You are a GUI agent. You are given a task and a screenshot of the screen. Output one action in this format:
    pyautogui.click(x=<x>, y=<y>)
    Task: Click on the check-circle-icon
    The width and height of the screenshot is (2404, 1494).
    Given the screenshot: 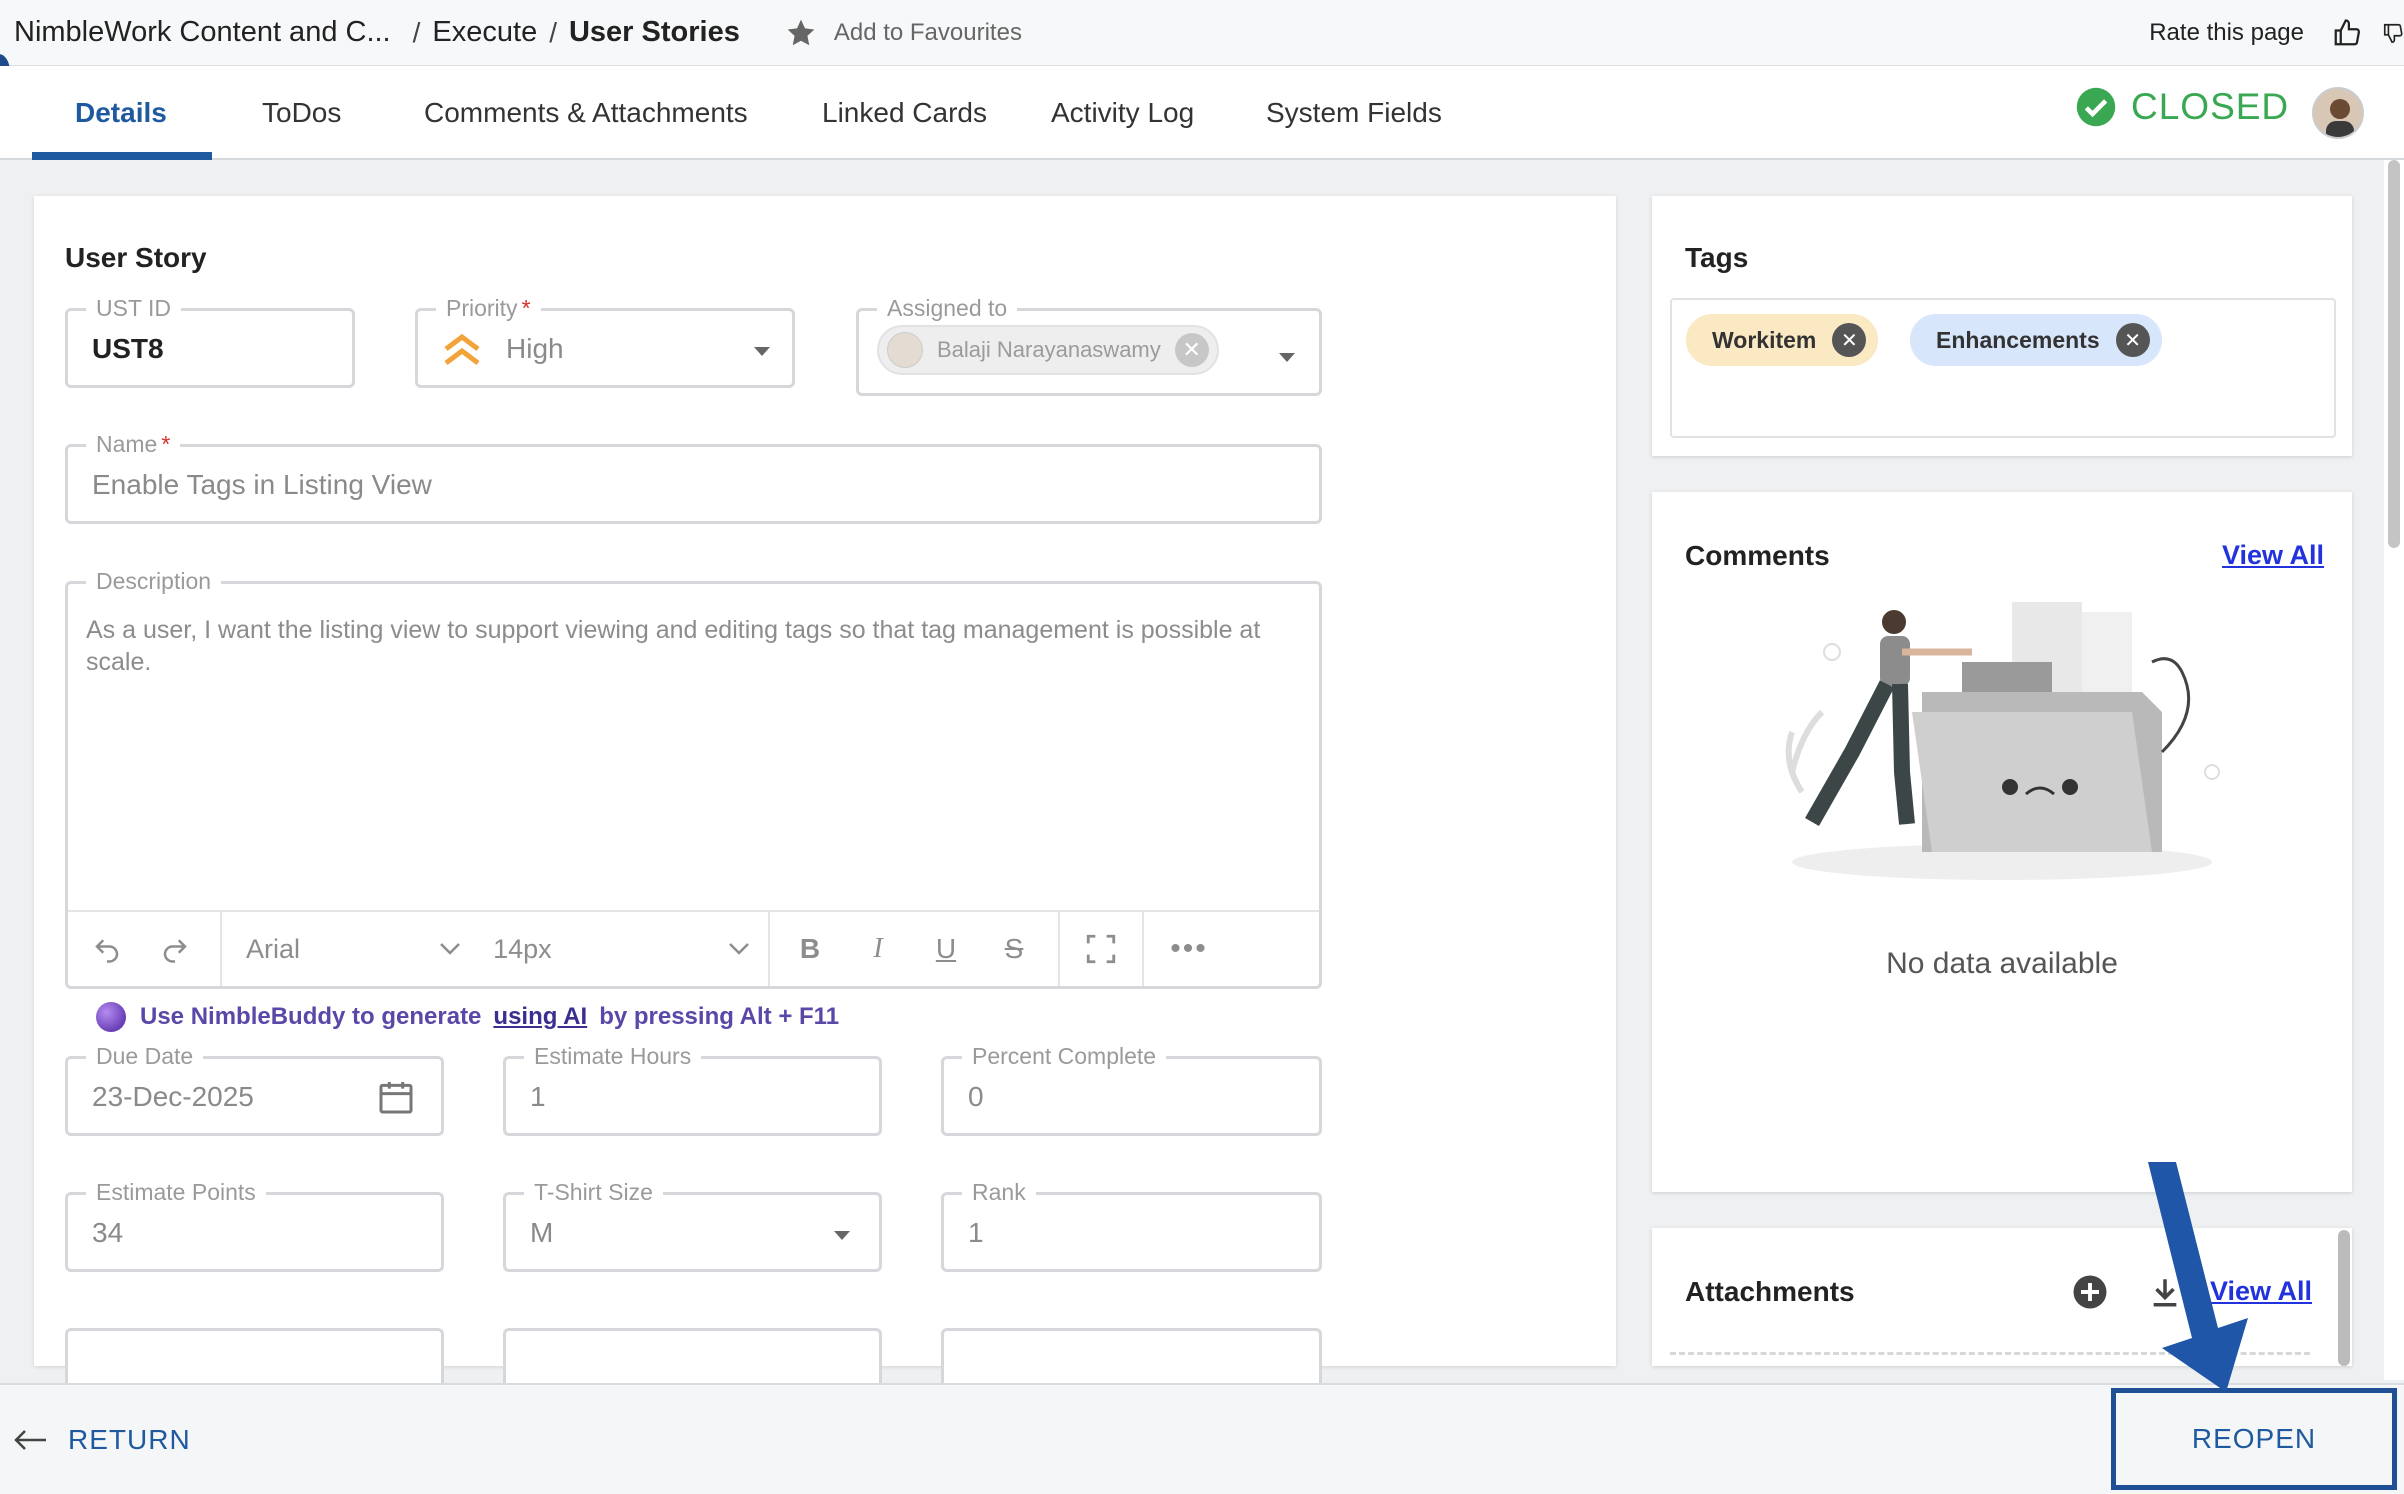 What is the action you would take?
    pyautogui.click(x=2096, y=107)
    